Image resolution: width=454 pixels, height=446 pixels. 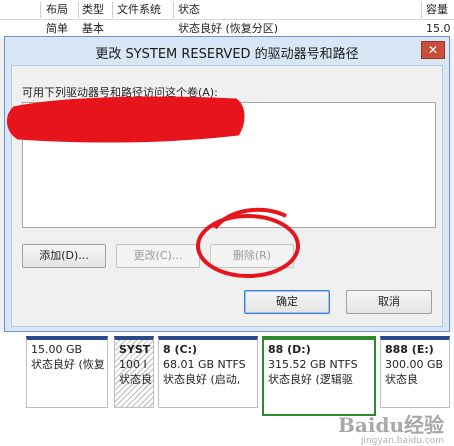 I want to click on column-header-filesystem: 文件系统, so click(x=139, y=10).